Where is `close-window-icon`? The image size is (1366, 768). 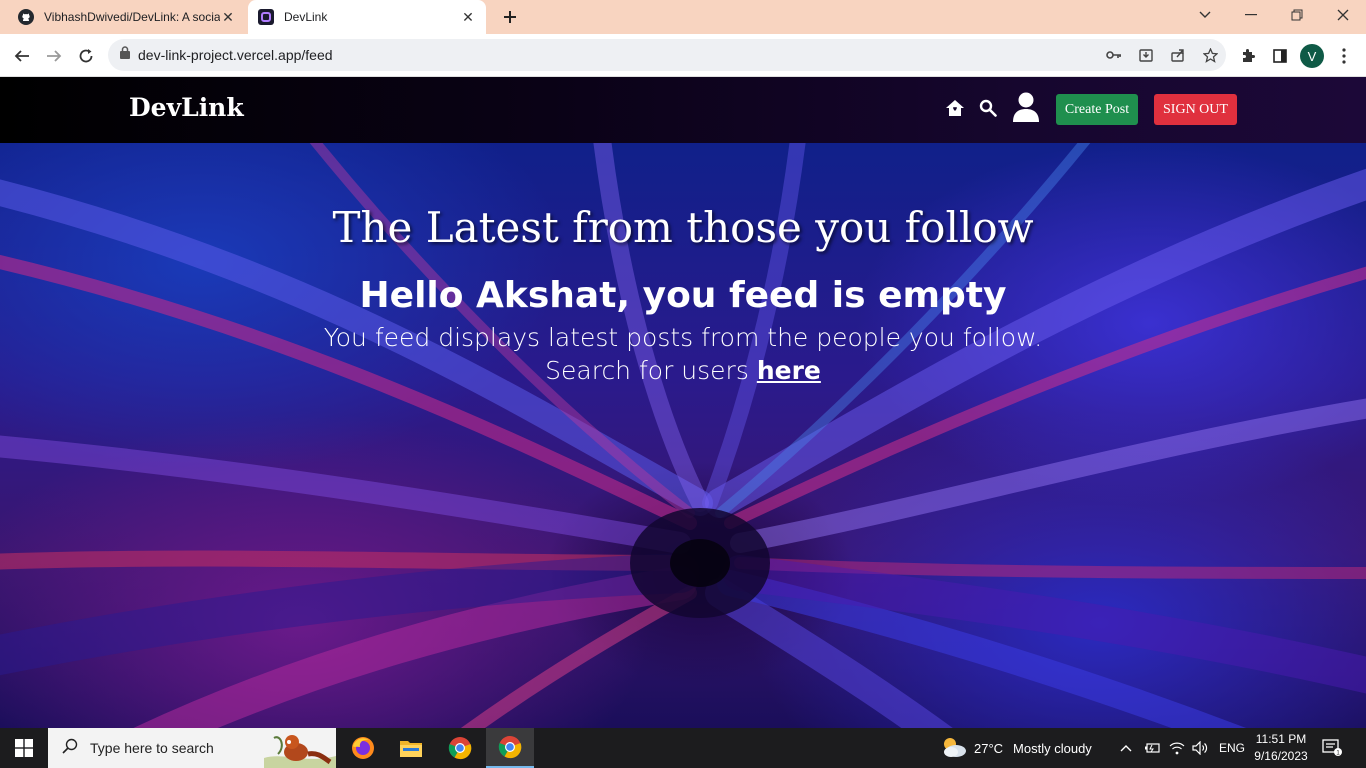
close-window-icon is located at coordinates (1343, 15).